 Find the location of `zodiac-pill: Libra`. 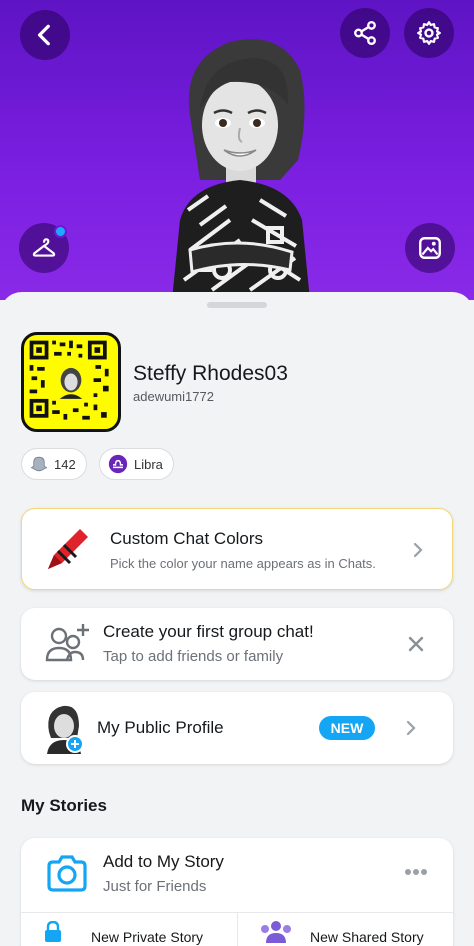

zodiac-pill: Libra is located at coordinates (136, 464).